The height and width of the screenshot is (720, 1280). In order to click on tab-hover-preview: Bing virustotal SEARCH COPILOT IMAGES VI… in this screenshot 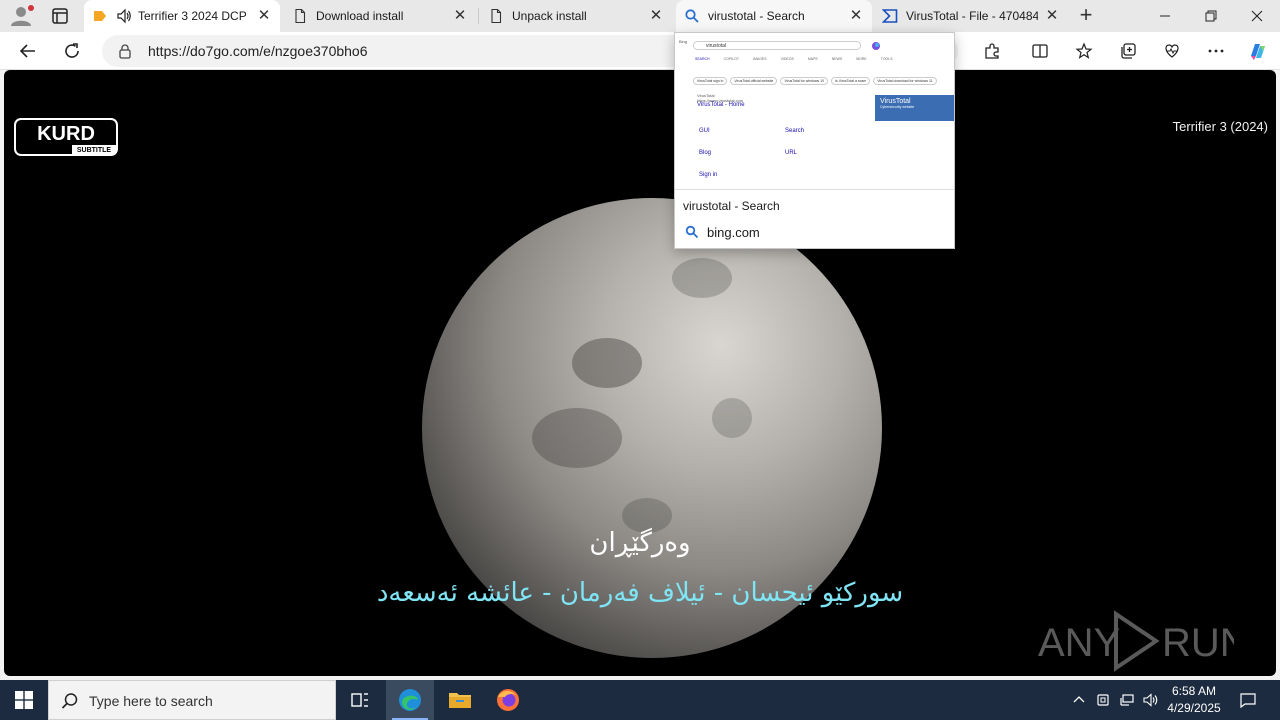, I will do `click(814, 140)`.